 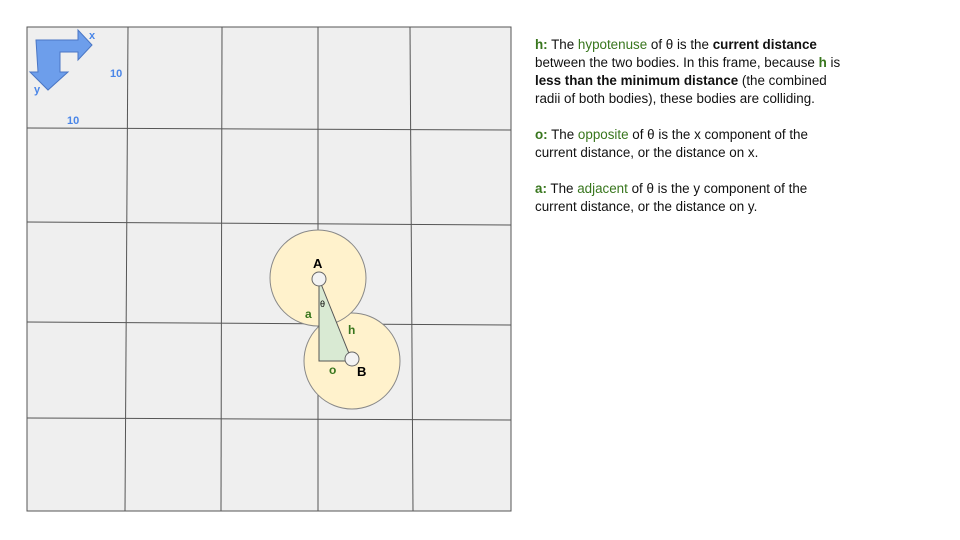 What do you see at coordinates (764, 44) in the screenshot?
I see `h-strong-1: current distance` at bounding box center [764, 44].